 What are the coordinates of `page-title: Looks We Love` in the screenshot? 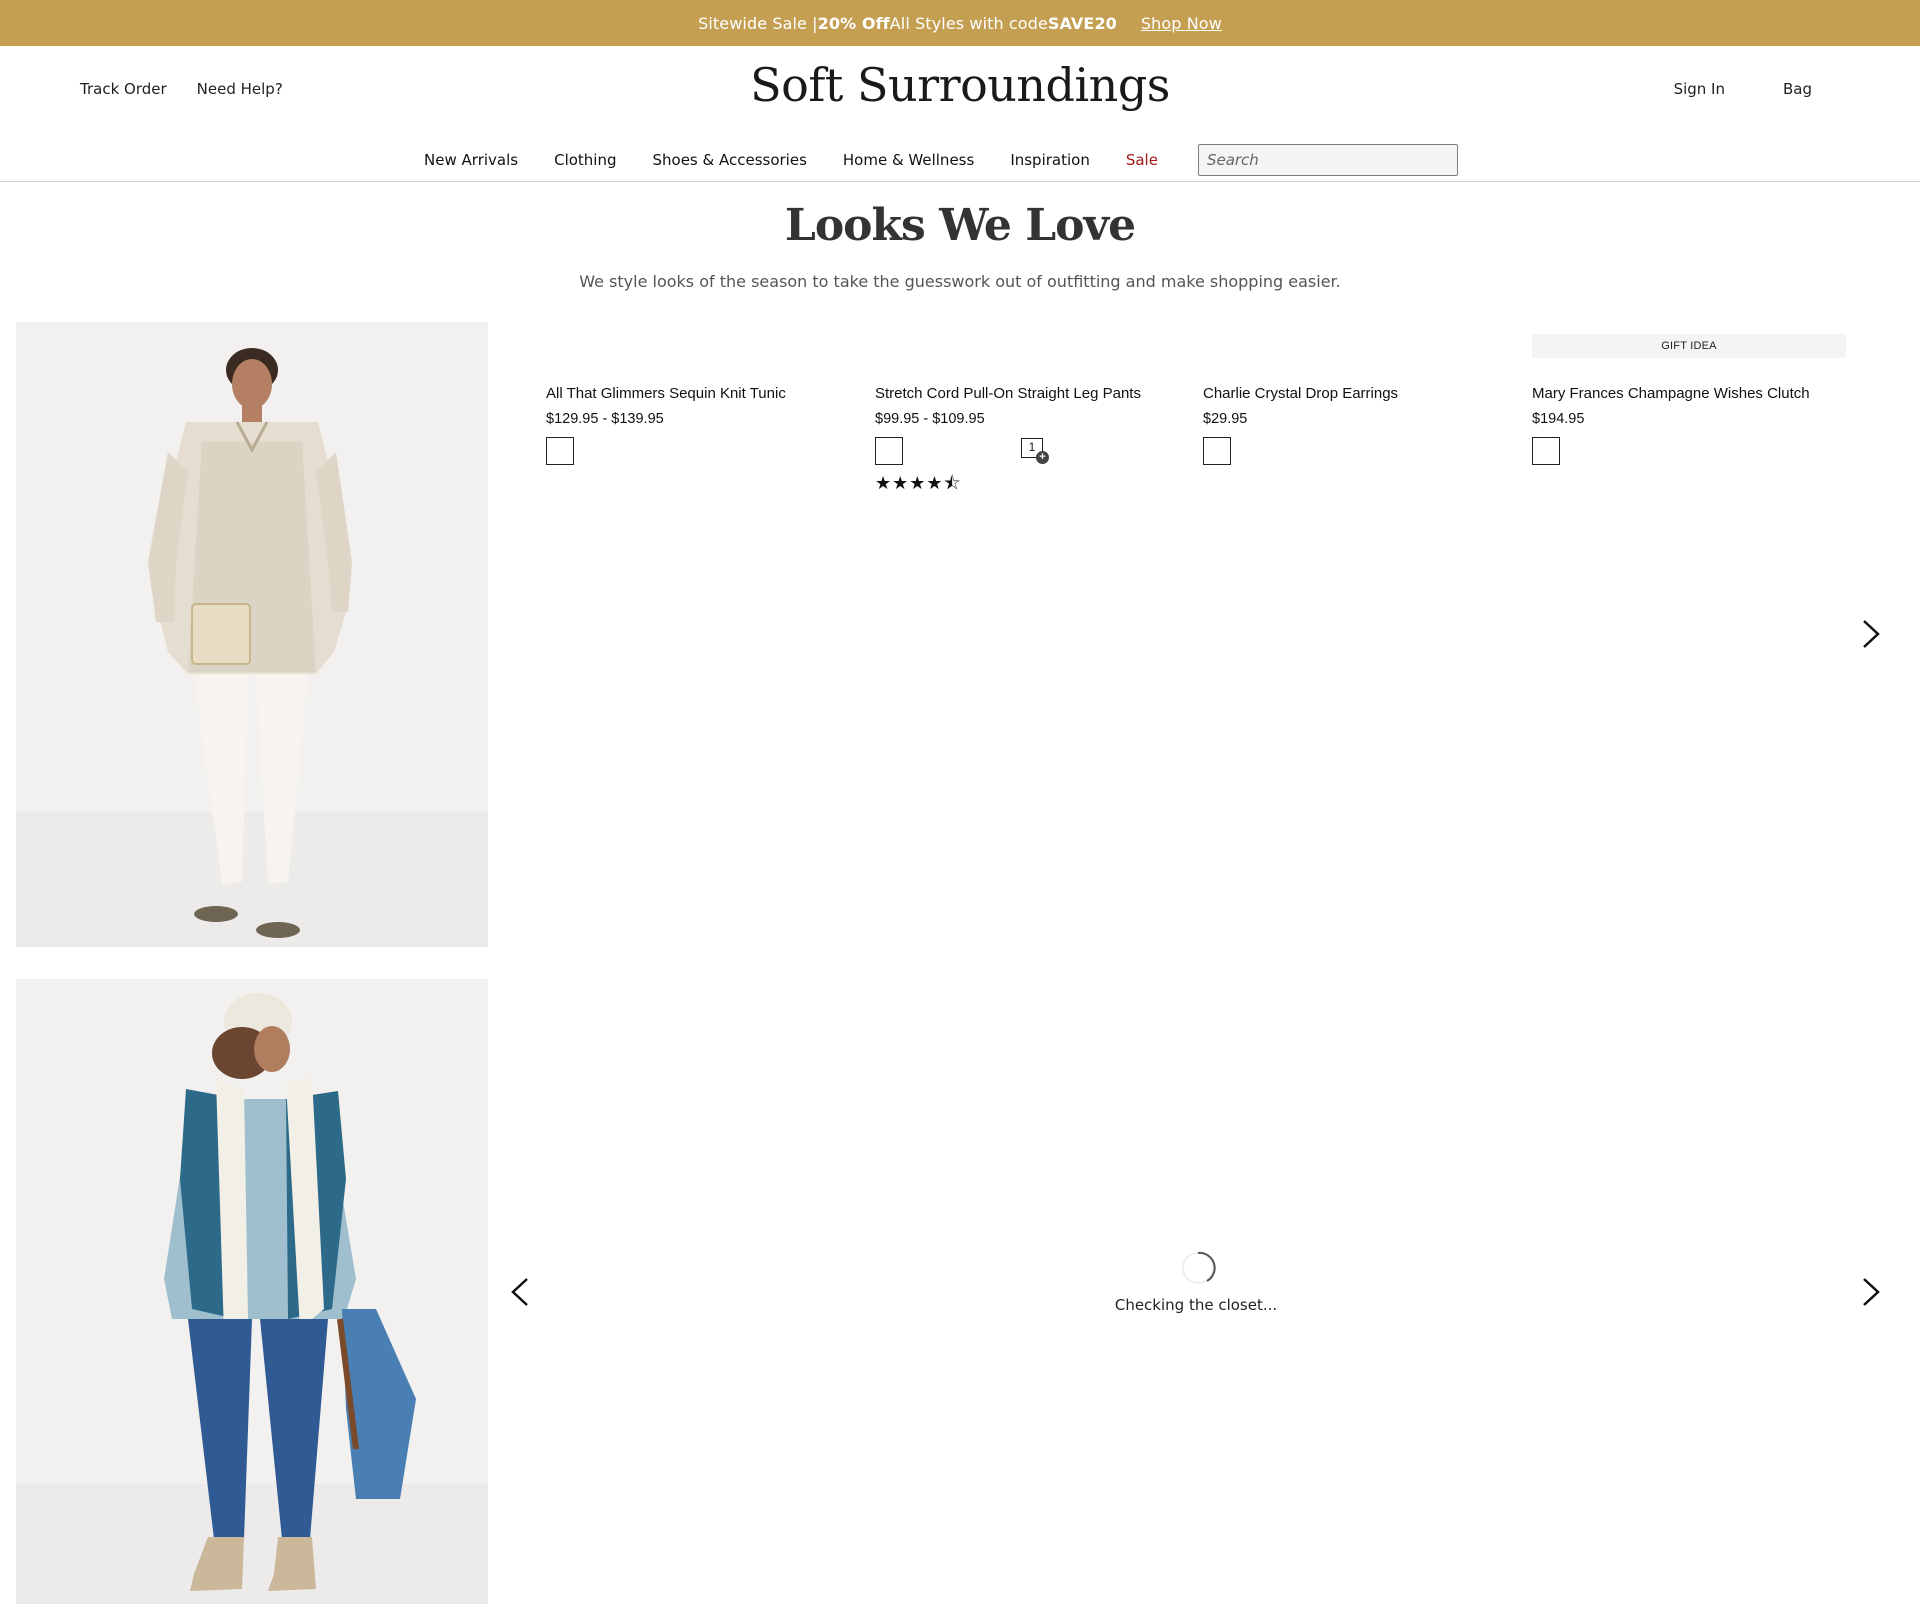 It's located at (960, 225).